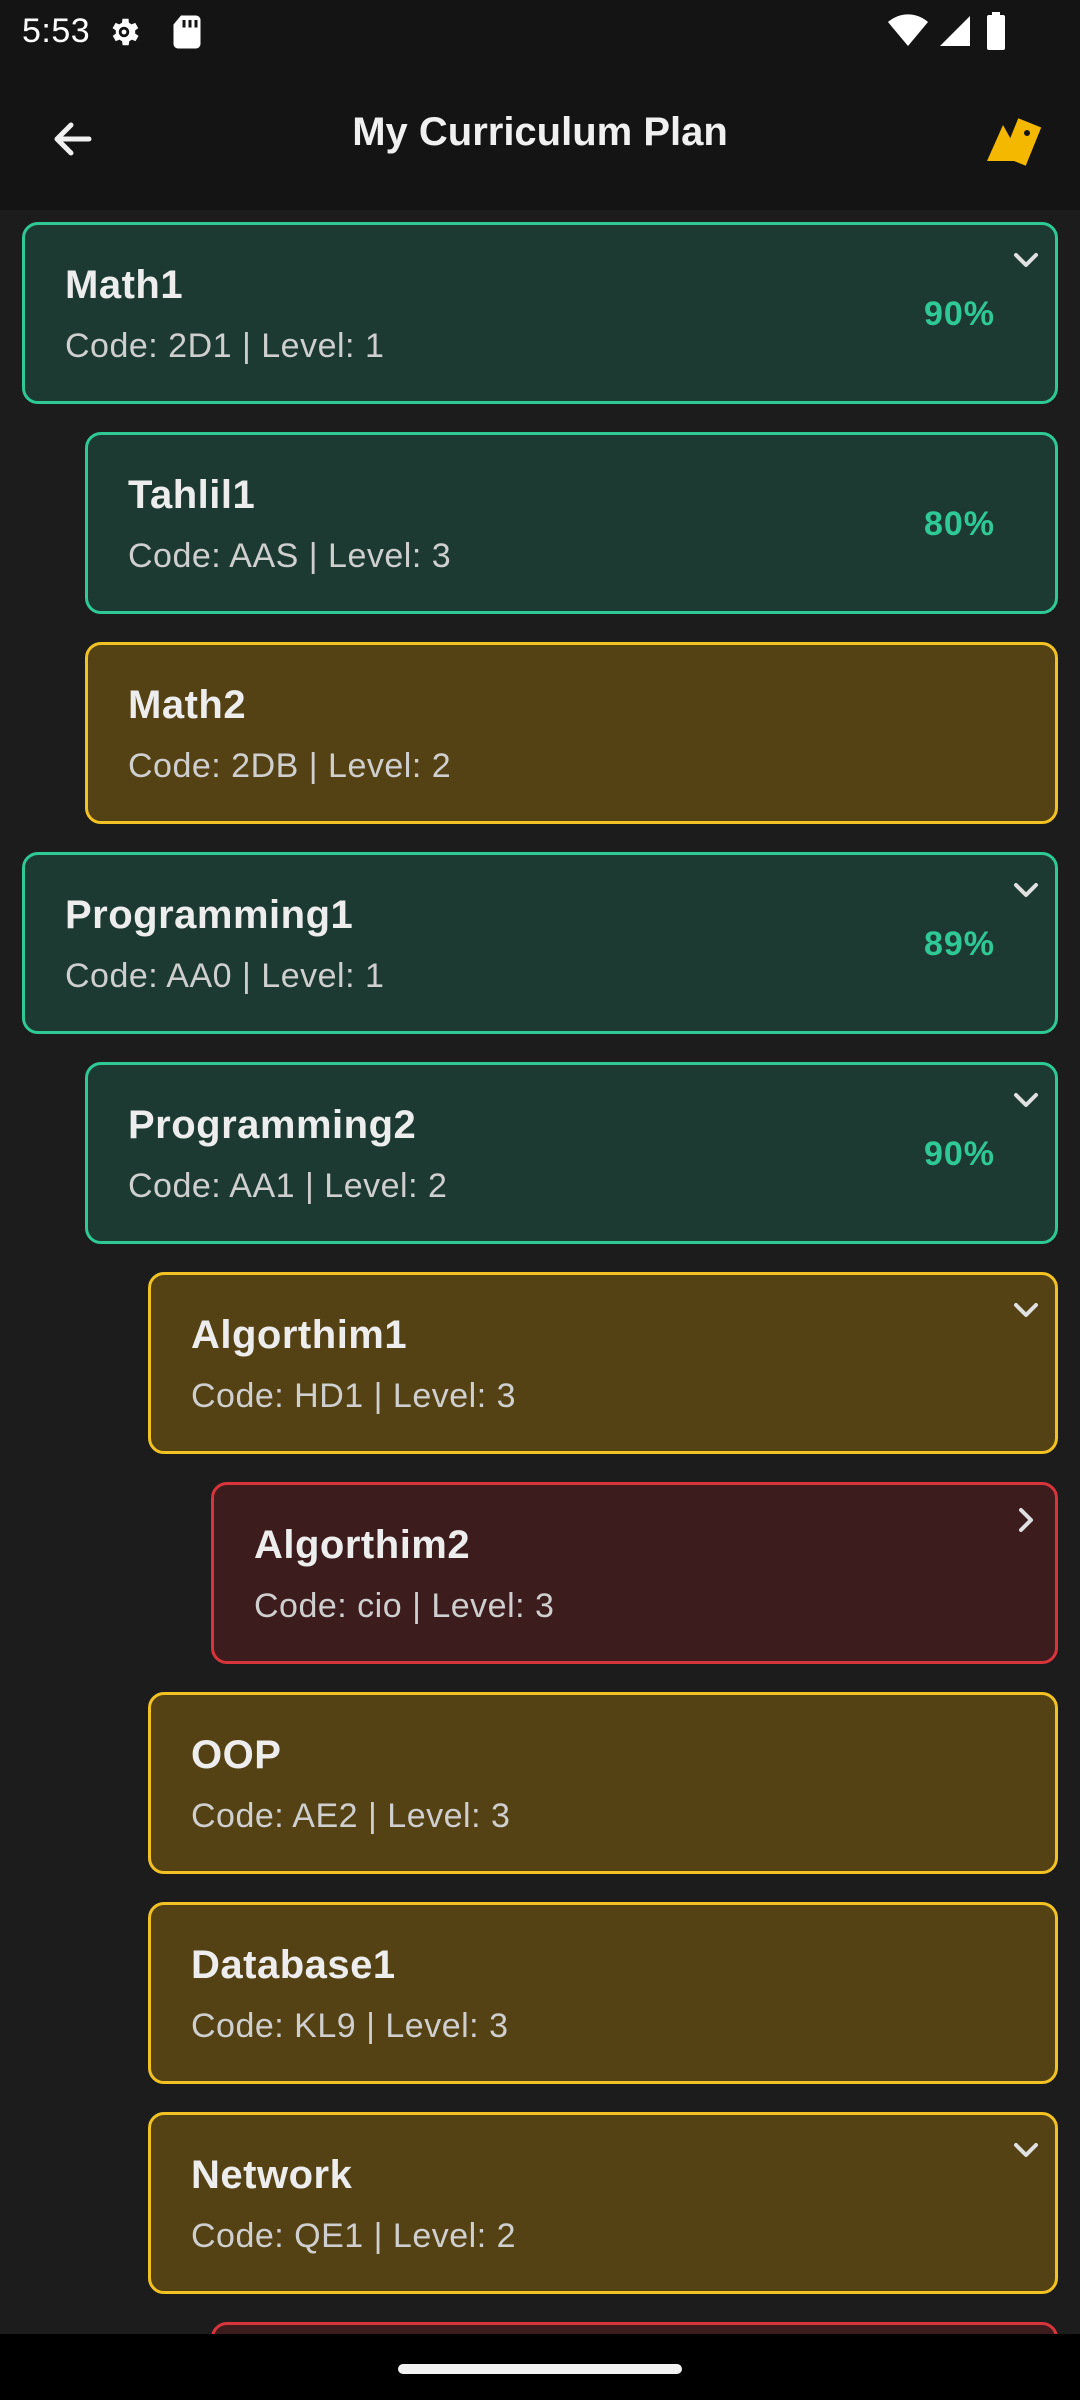 This screenshot has width=1080, height=2400. I want to click on signal-icon, so click(955, 31).